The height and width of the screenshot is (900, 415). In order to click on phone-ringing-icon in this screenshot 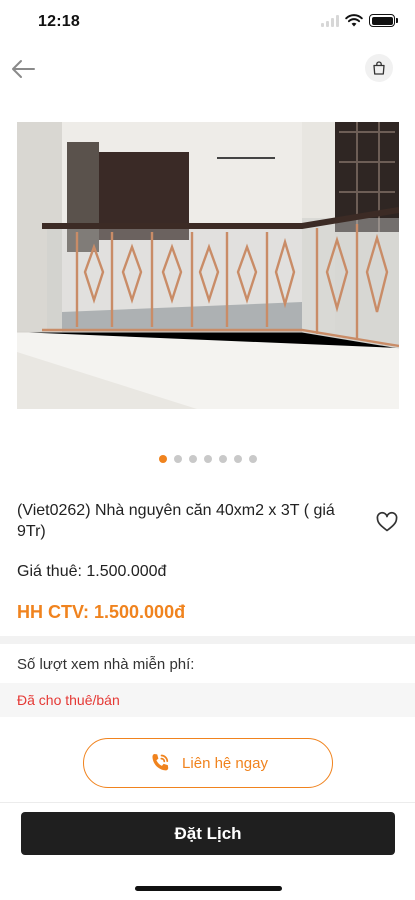, I will do `click(160, 762)`.